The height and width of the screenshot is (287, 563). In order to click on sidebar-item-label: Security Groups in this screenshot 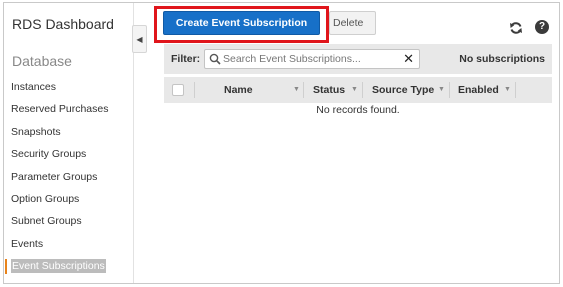, I will do `click(49, 154)`.